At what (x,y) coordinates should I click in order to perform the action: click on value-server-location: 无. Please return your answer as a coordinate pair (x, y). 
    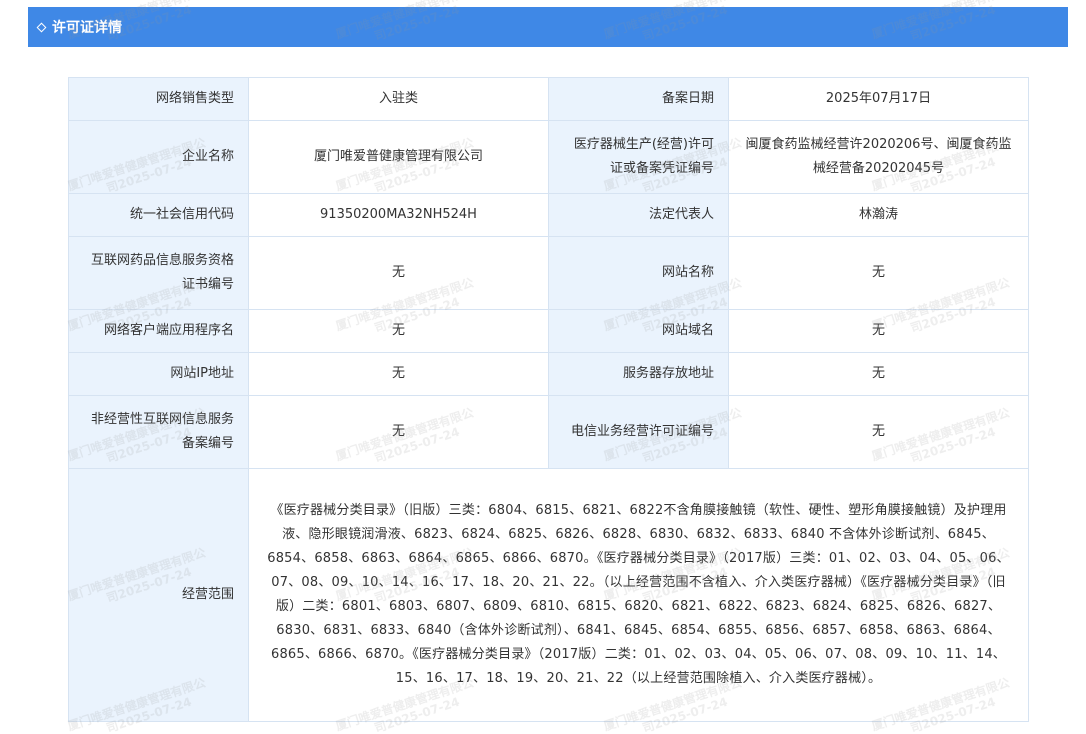
    Looking at the image, I should click on (878, 374).